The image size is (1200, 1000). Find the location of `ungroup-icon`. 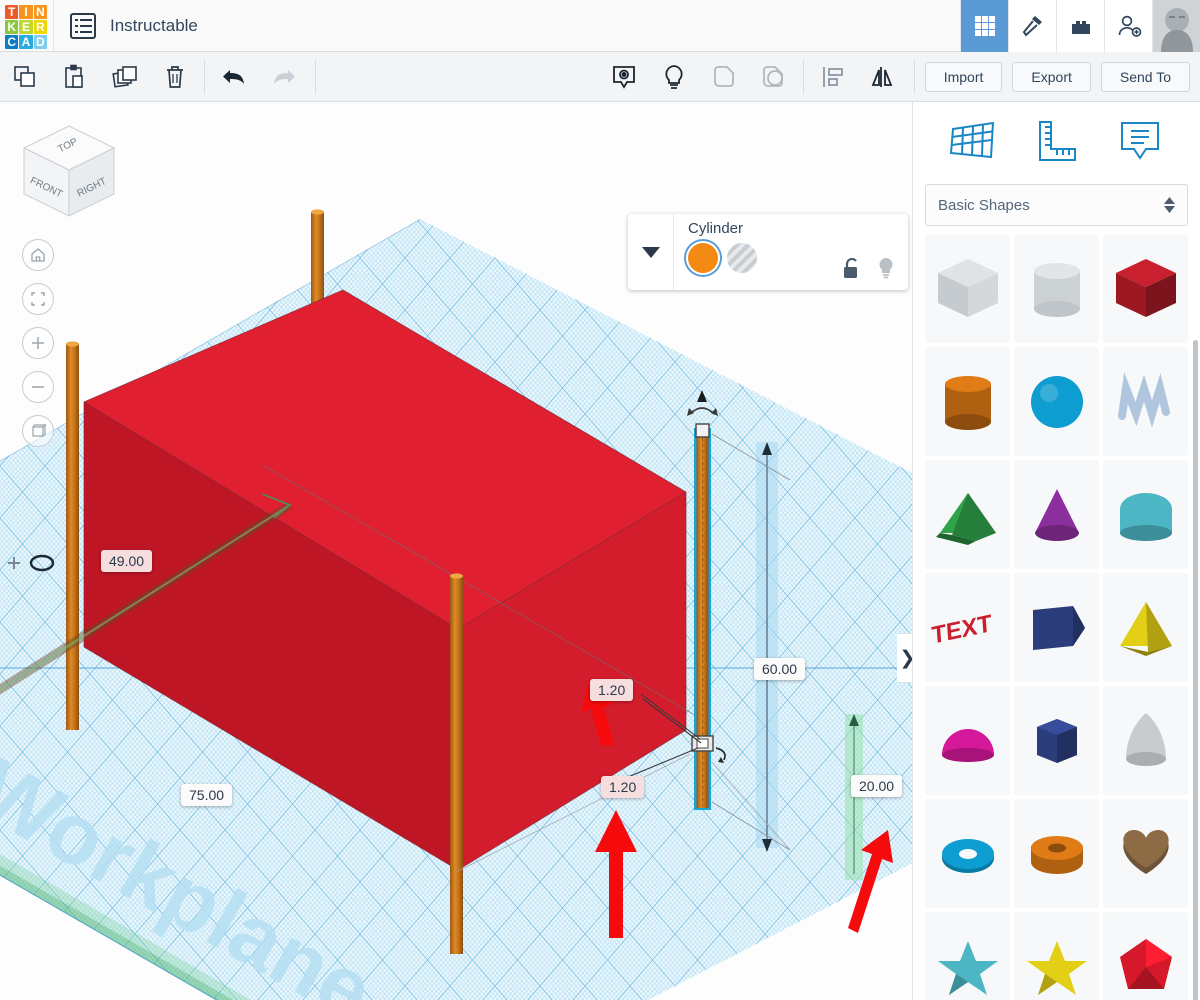

ungroup-icon is located at coordinates (774, 77).